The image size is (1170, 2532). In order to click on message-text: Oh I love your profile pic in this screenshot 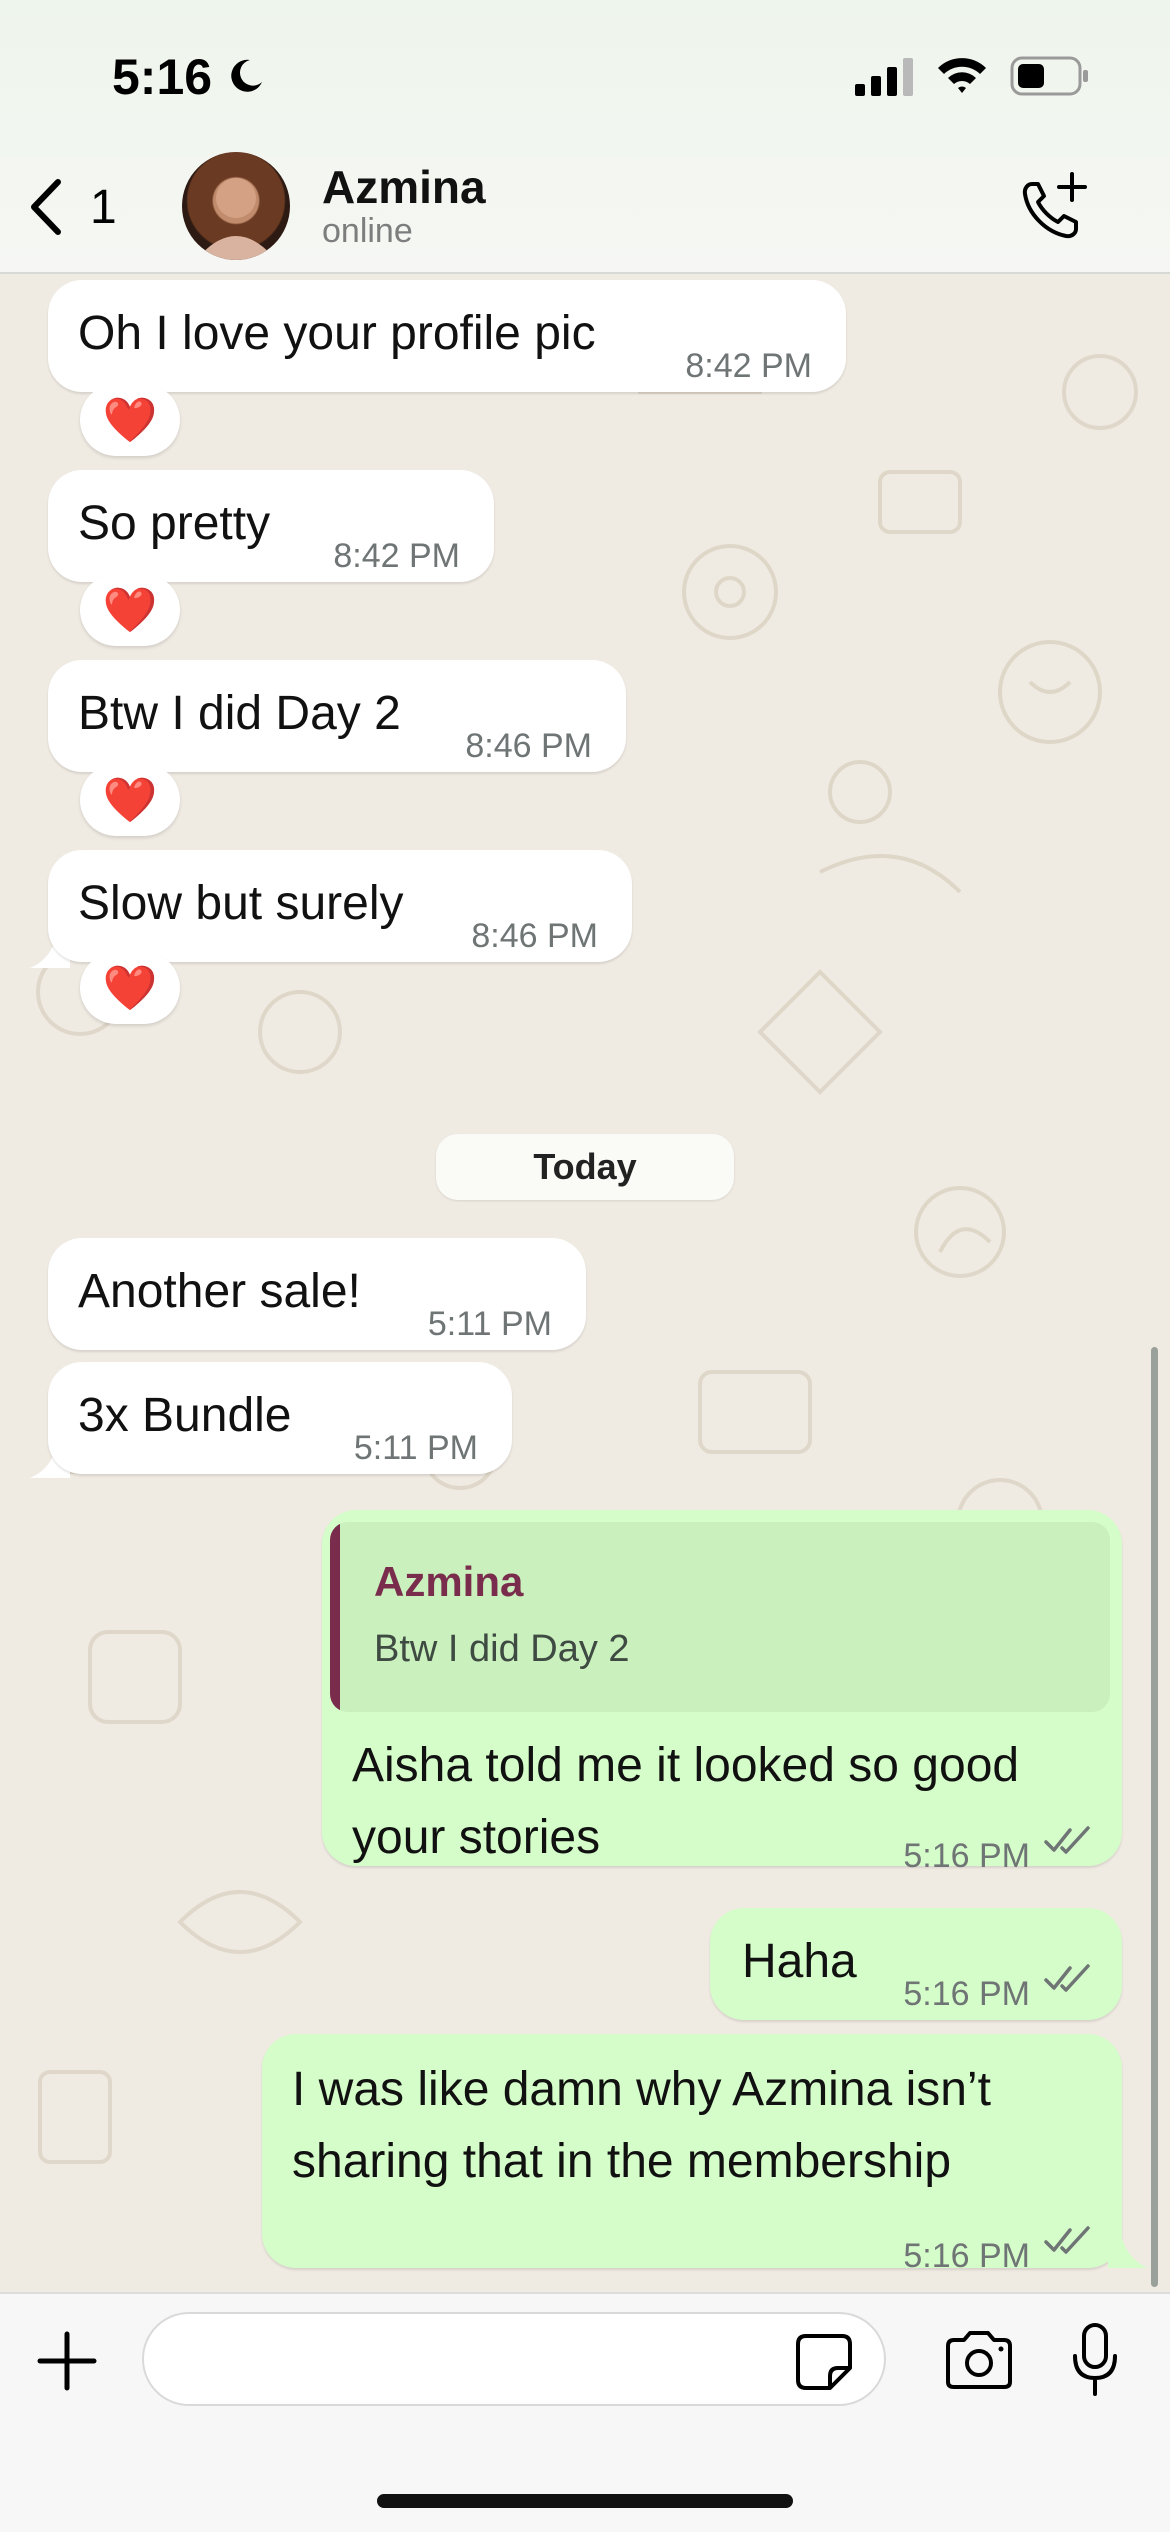, I will do `click(337, 333)`.